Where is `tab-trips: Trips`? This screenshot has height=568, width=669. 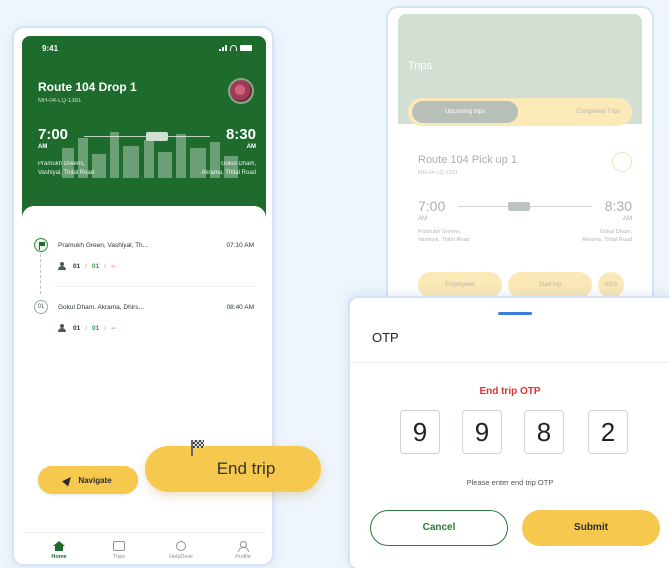 tab-trips: Trips is located at coordinates (119, 550).